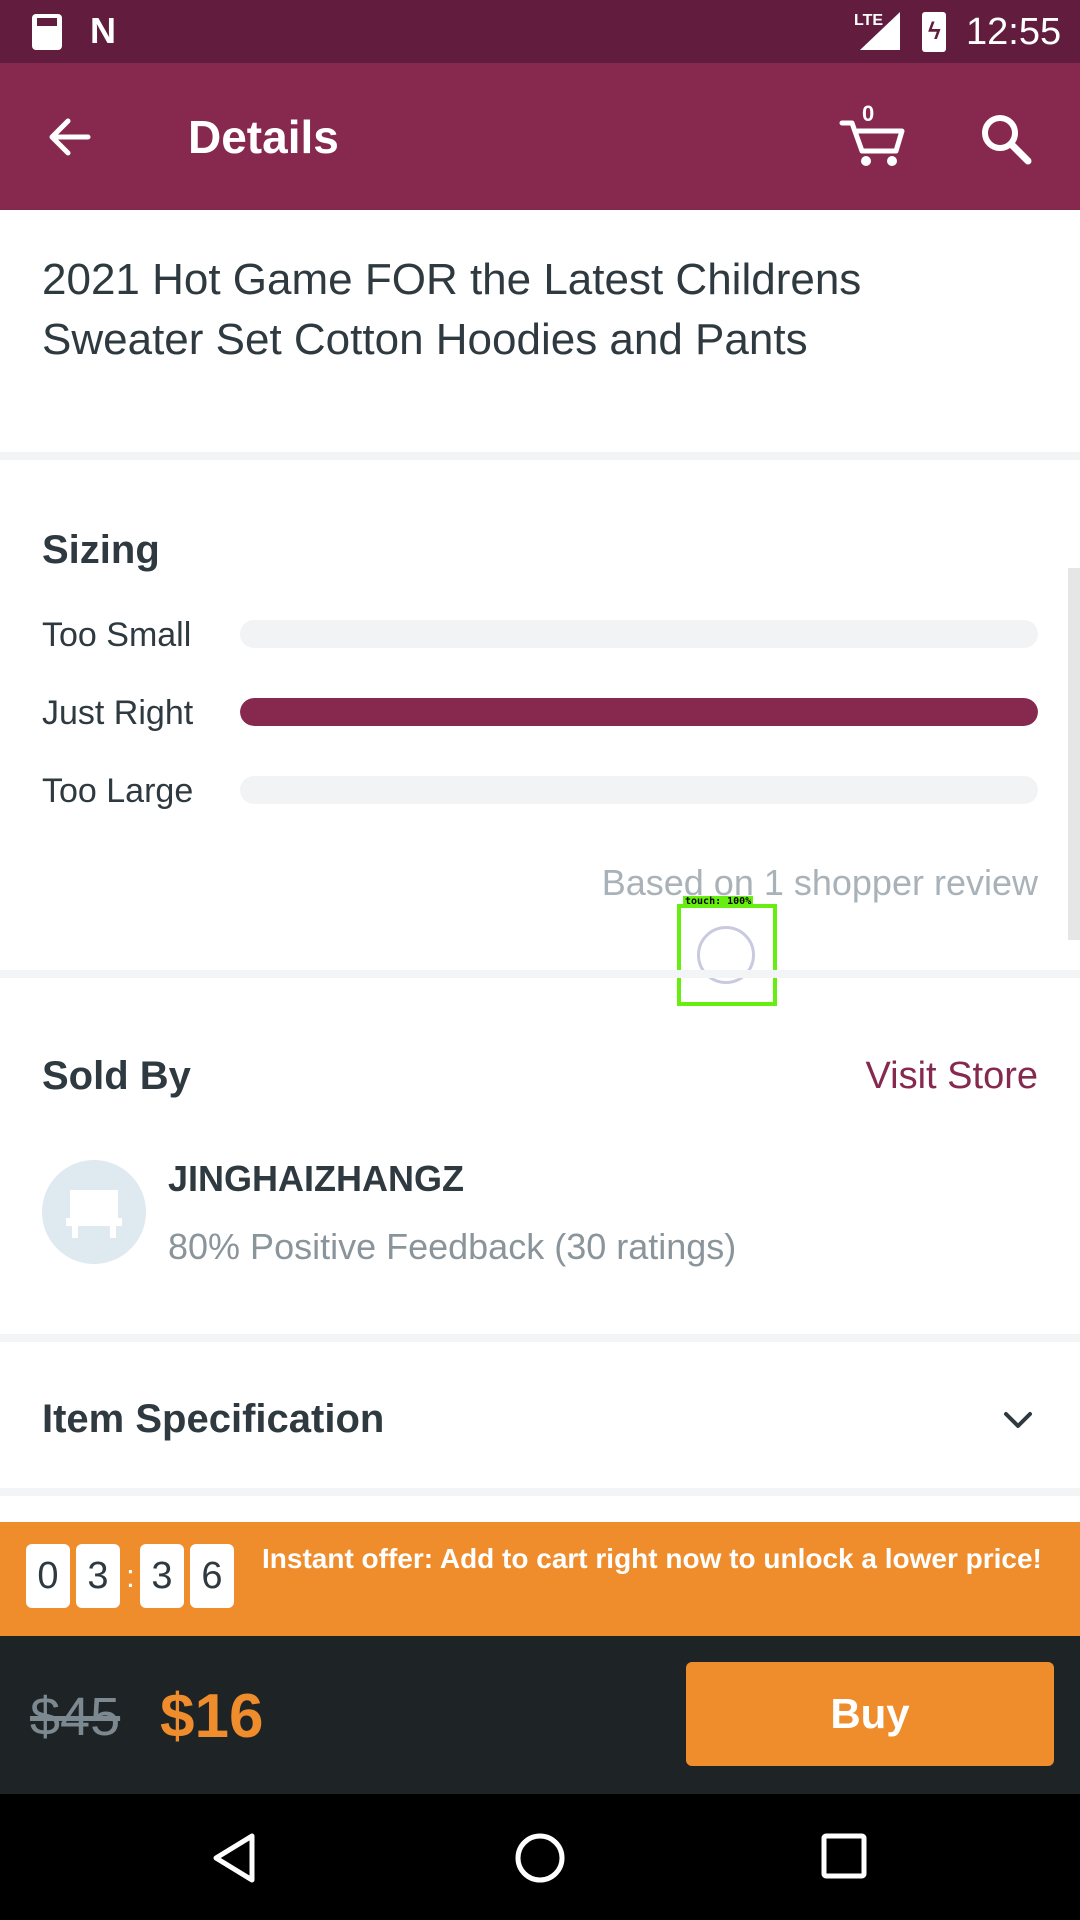 The image size is (1080, 1920). Describe the element at coordinates (819, 882) in the screenshot. I see `review-count-note: Based on 1 shopper review` at that location.